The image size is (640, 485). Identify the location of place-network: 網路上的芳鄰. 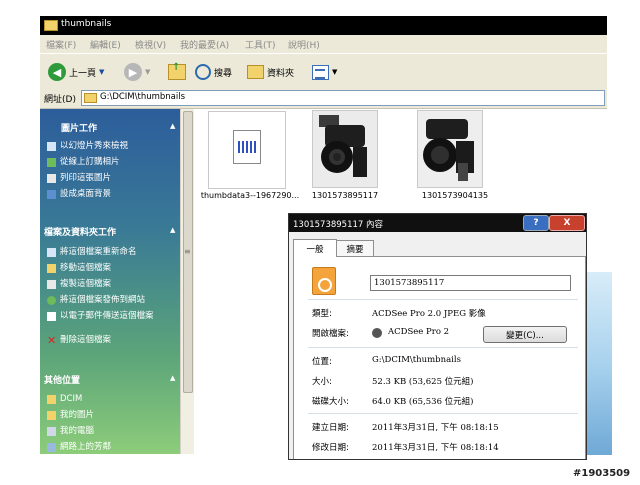
(79, 447).